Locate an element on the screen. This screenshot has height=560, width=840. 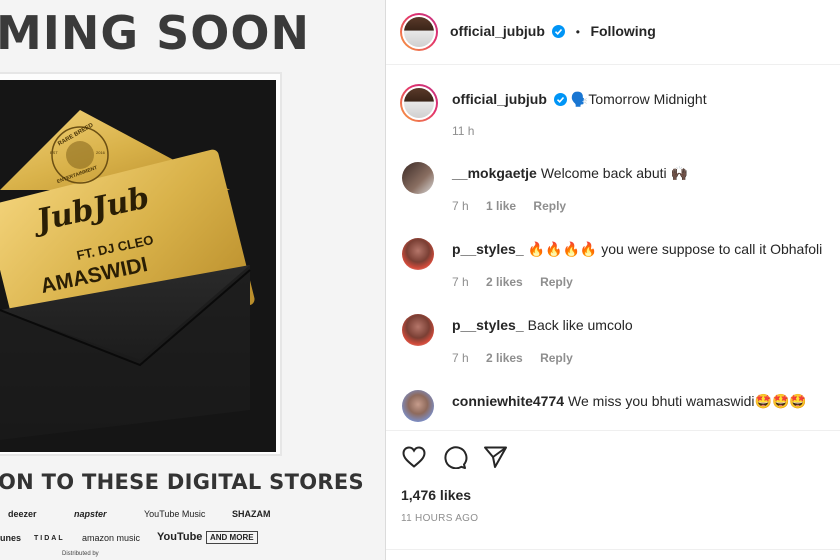
caption: official_jubjub 🗣️Tomorrow Midnight 11 h is located at coordinates (613, 112).